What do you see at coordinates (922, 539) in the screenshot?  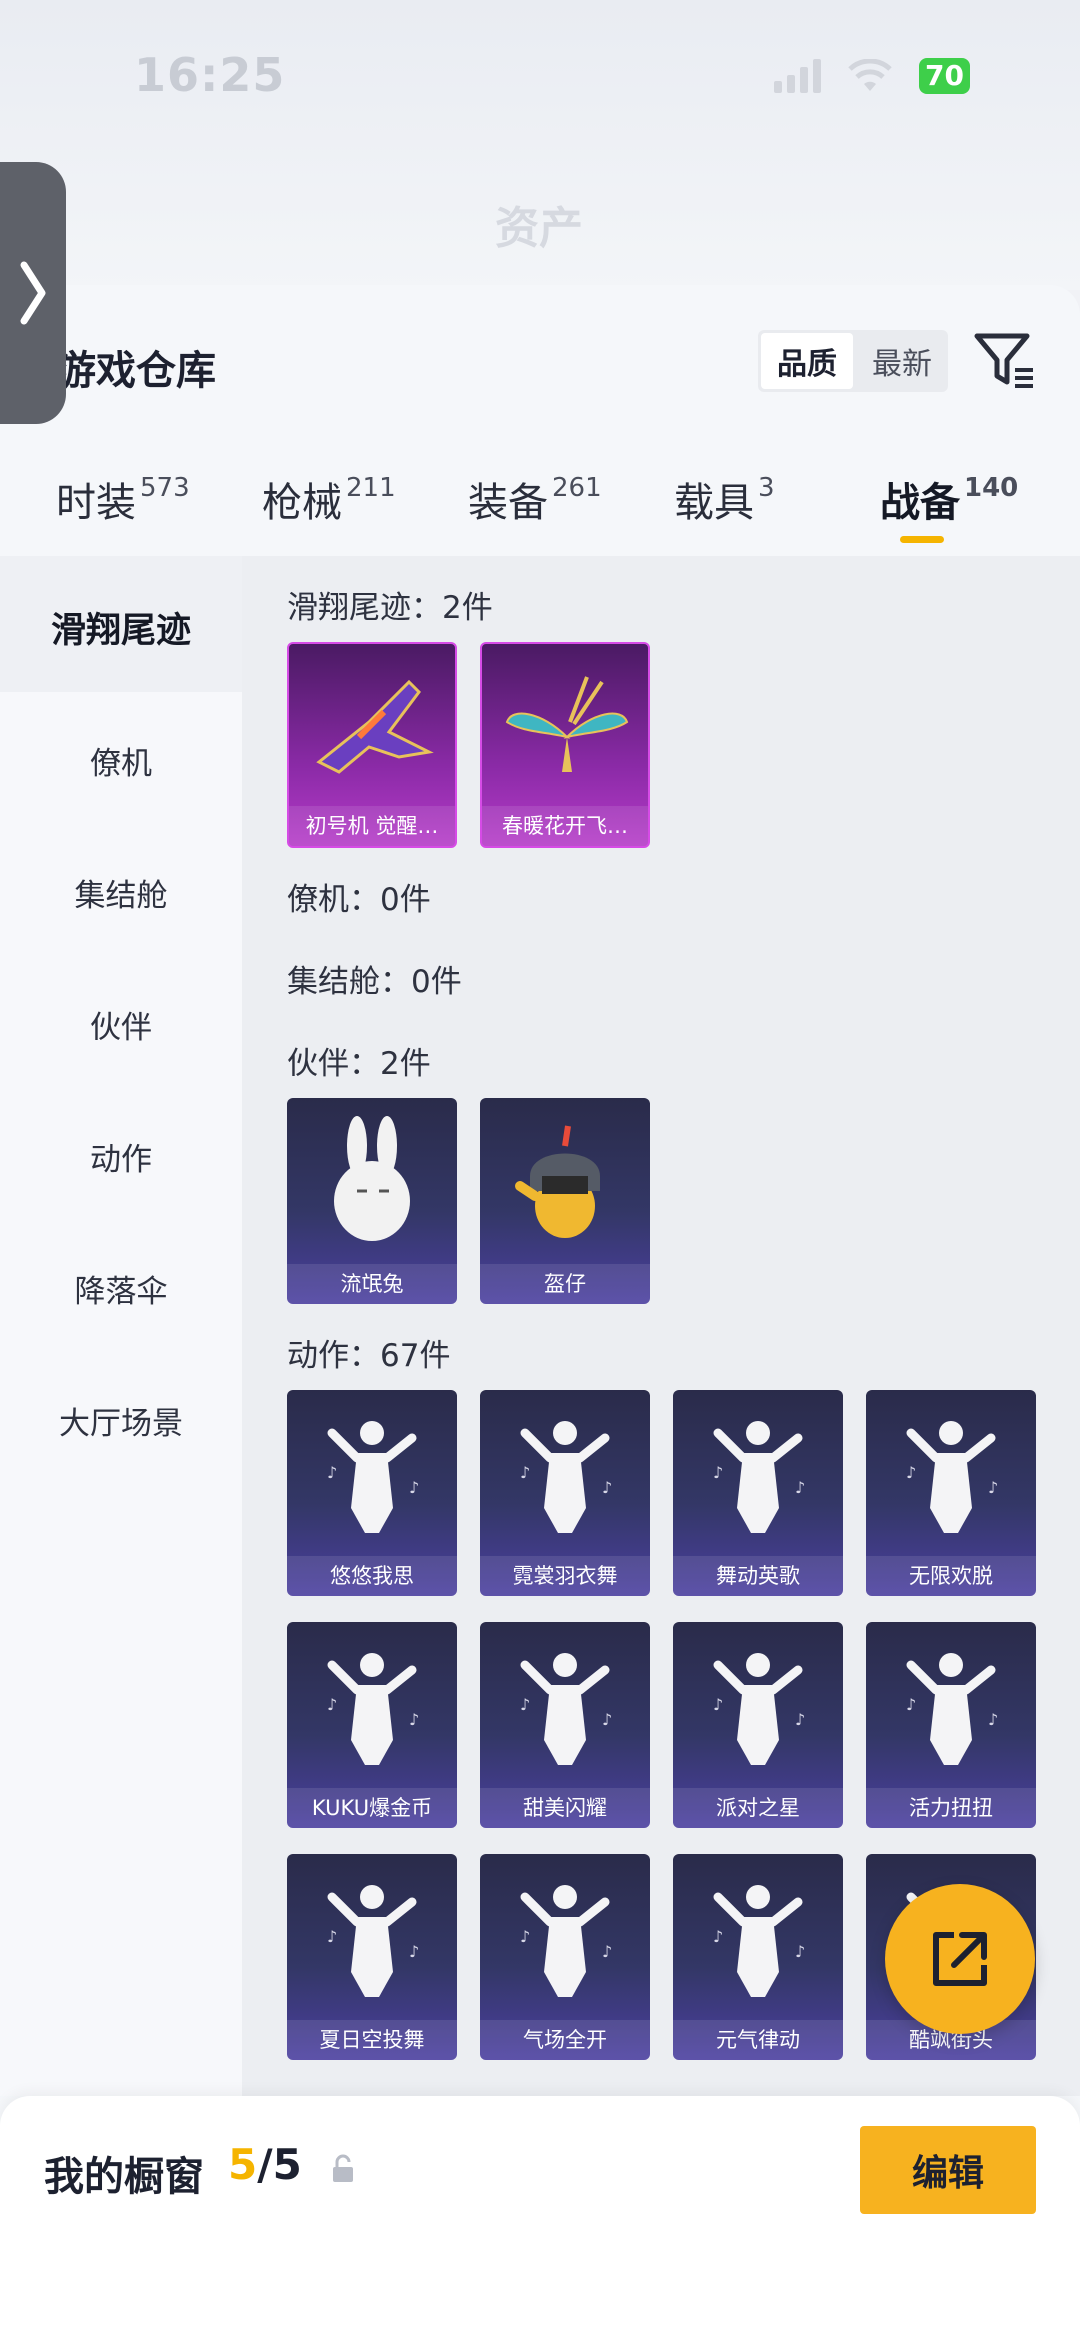 I see `active-tab-indicator` at bounding box center [922, 539].